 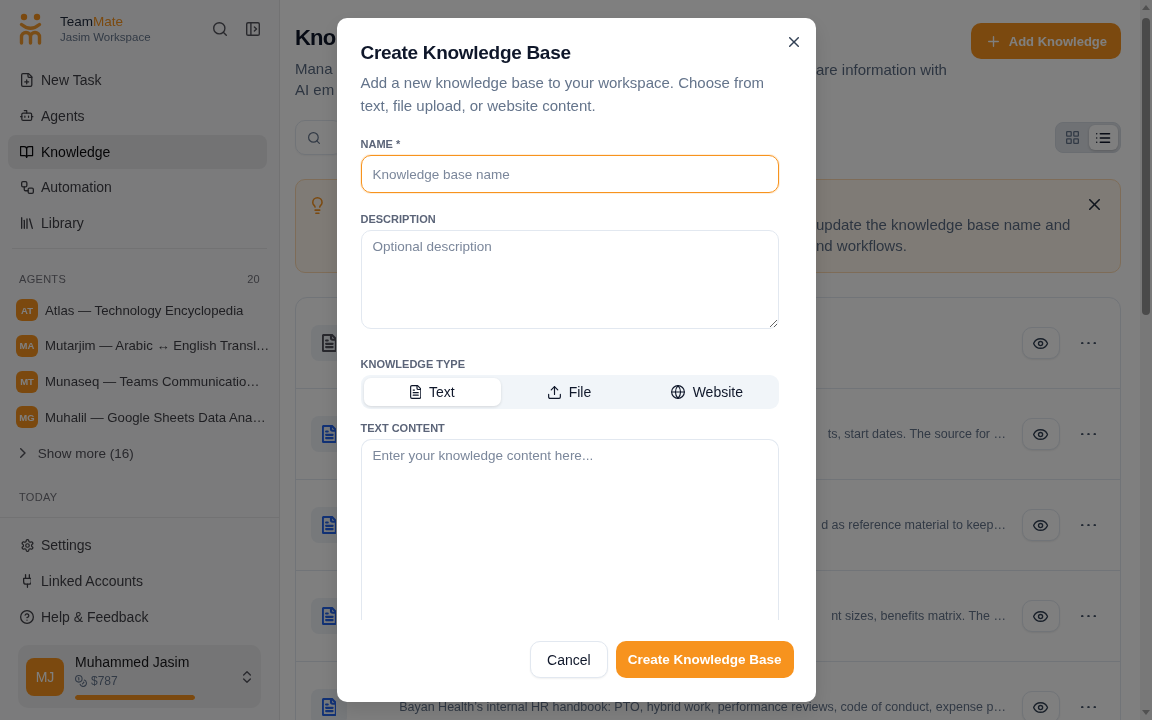 What do you see at coordinates (315, 38) in the screenshot?
I see `page-title: Kno` at bounding box center [315, 38].